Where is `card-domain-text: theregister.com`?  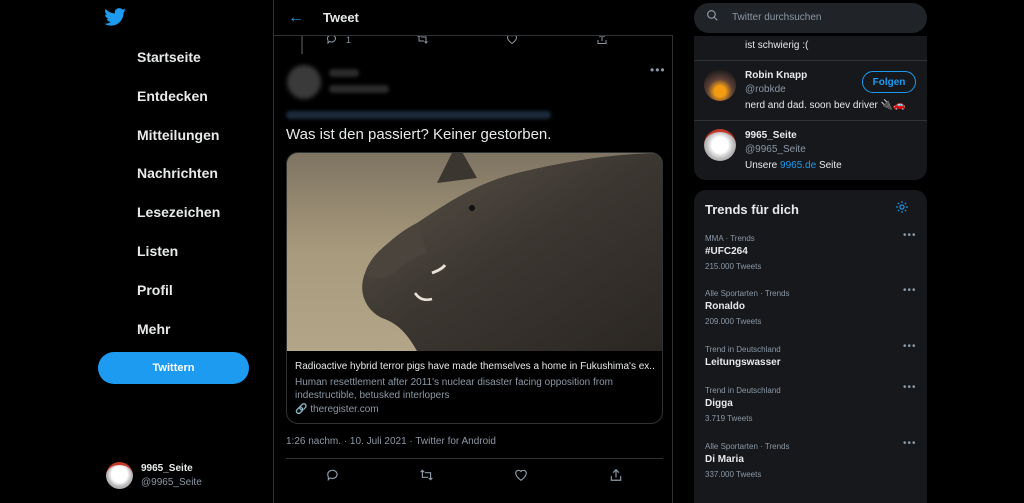 card-domain-text: theregister.com is located at coordinates (344, 409).